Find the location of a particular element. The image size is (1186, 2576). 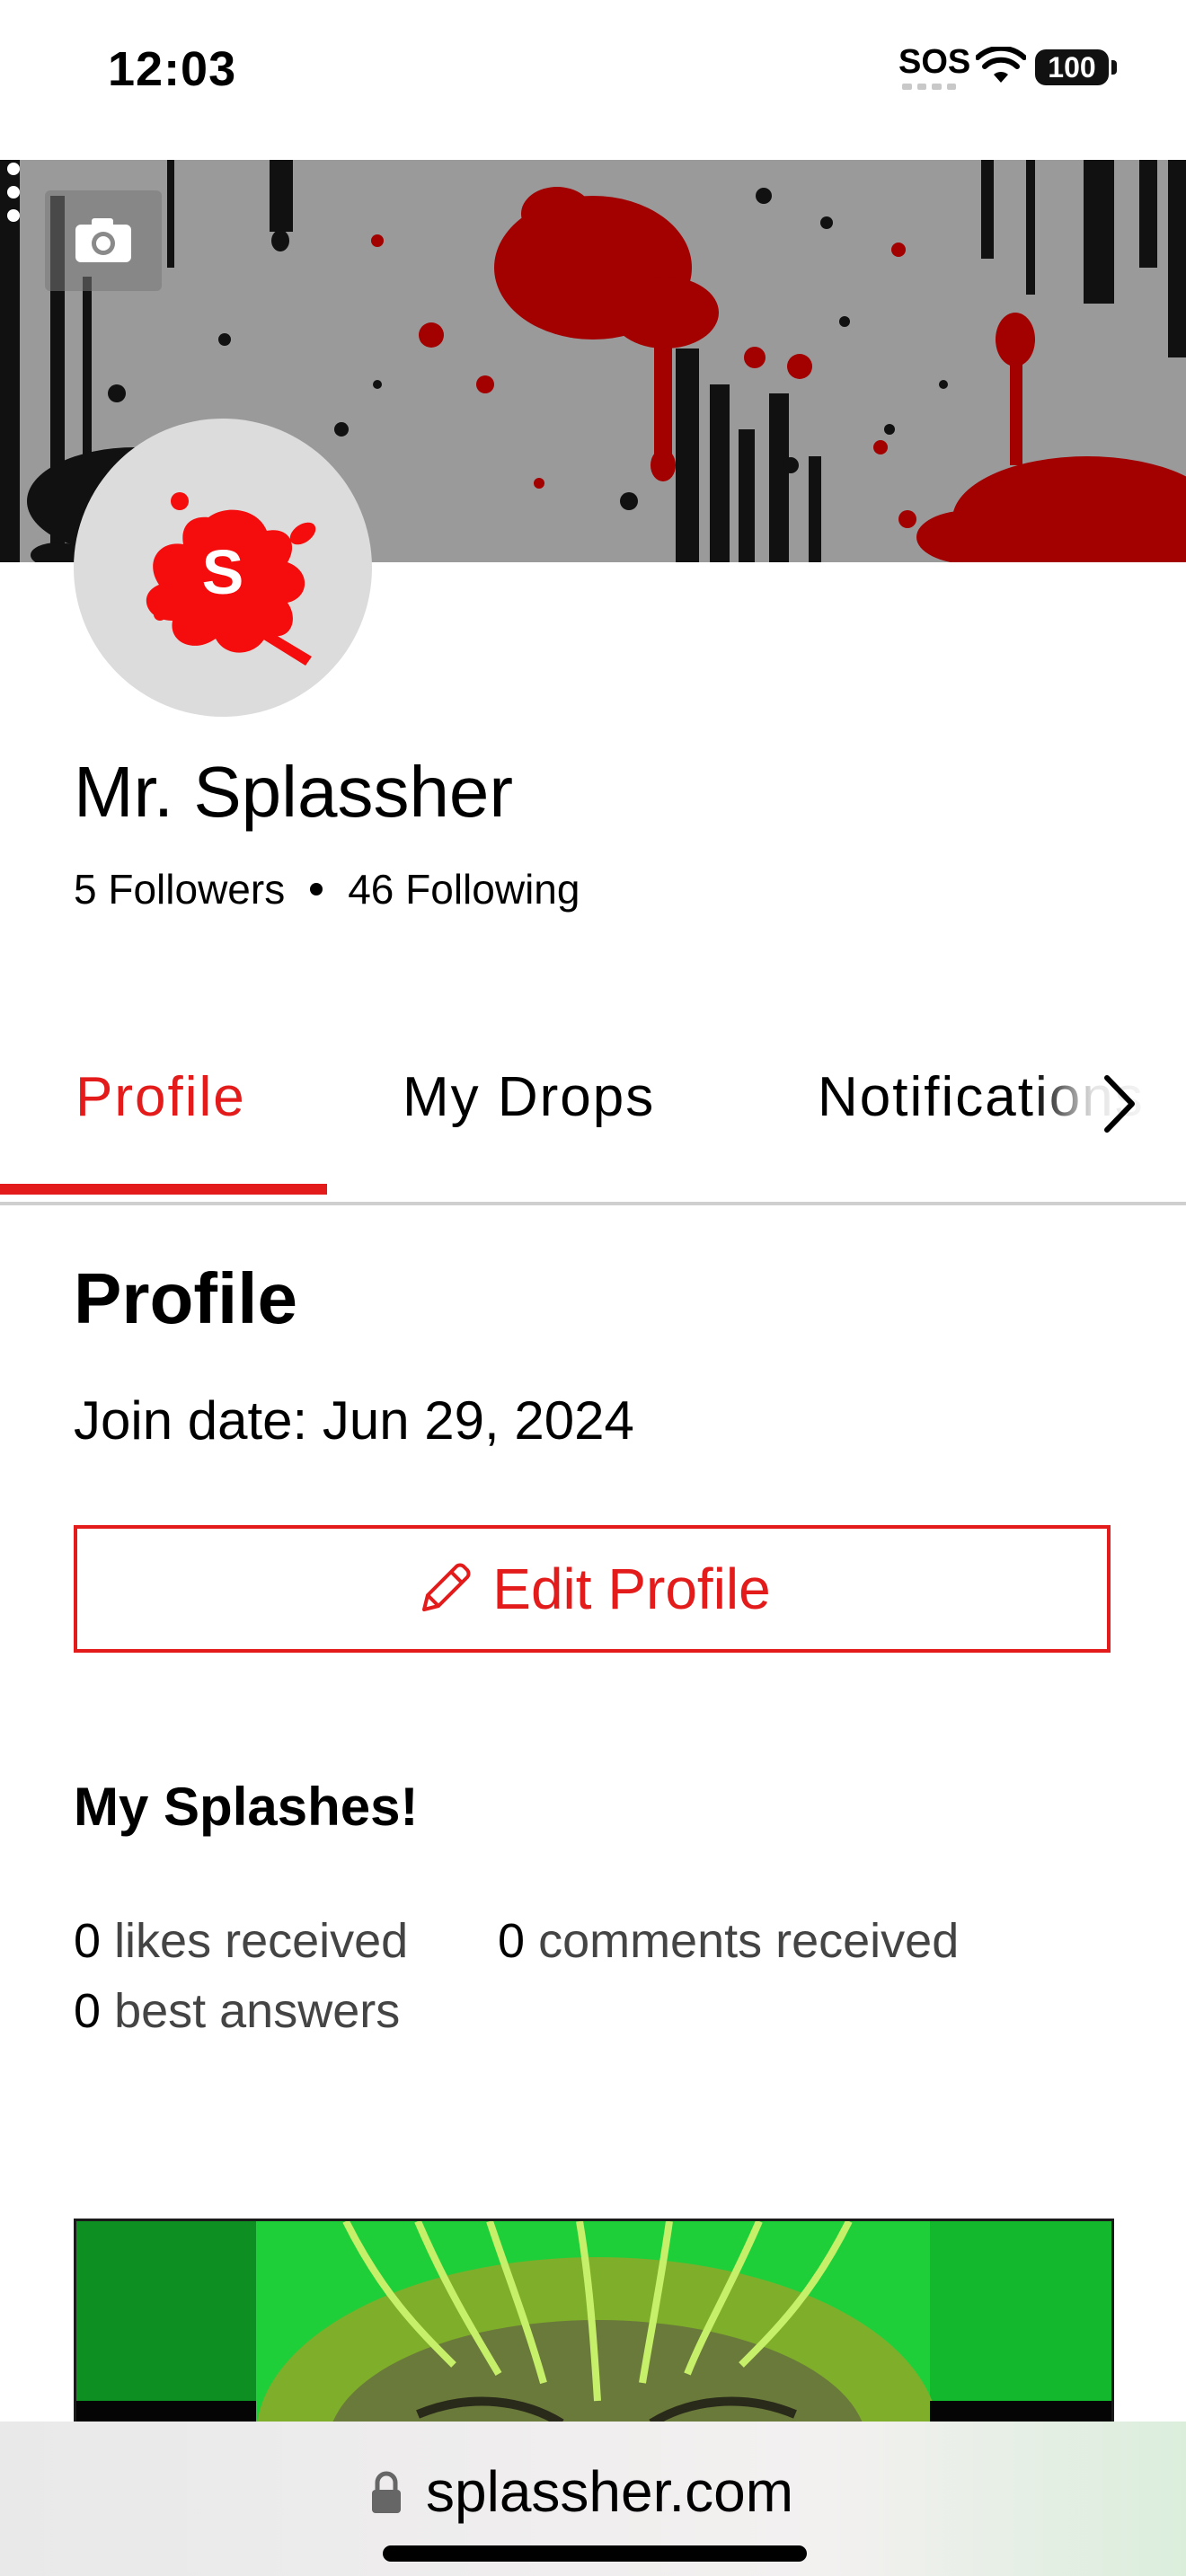

tab-divider is located at coordinates (593, 1203).